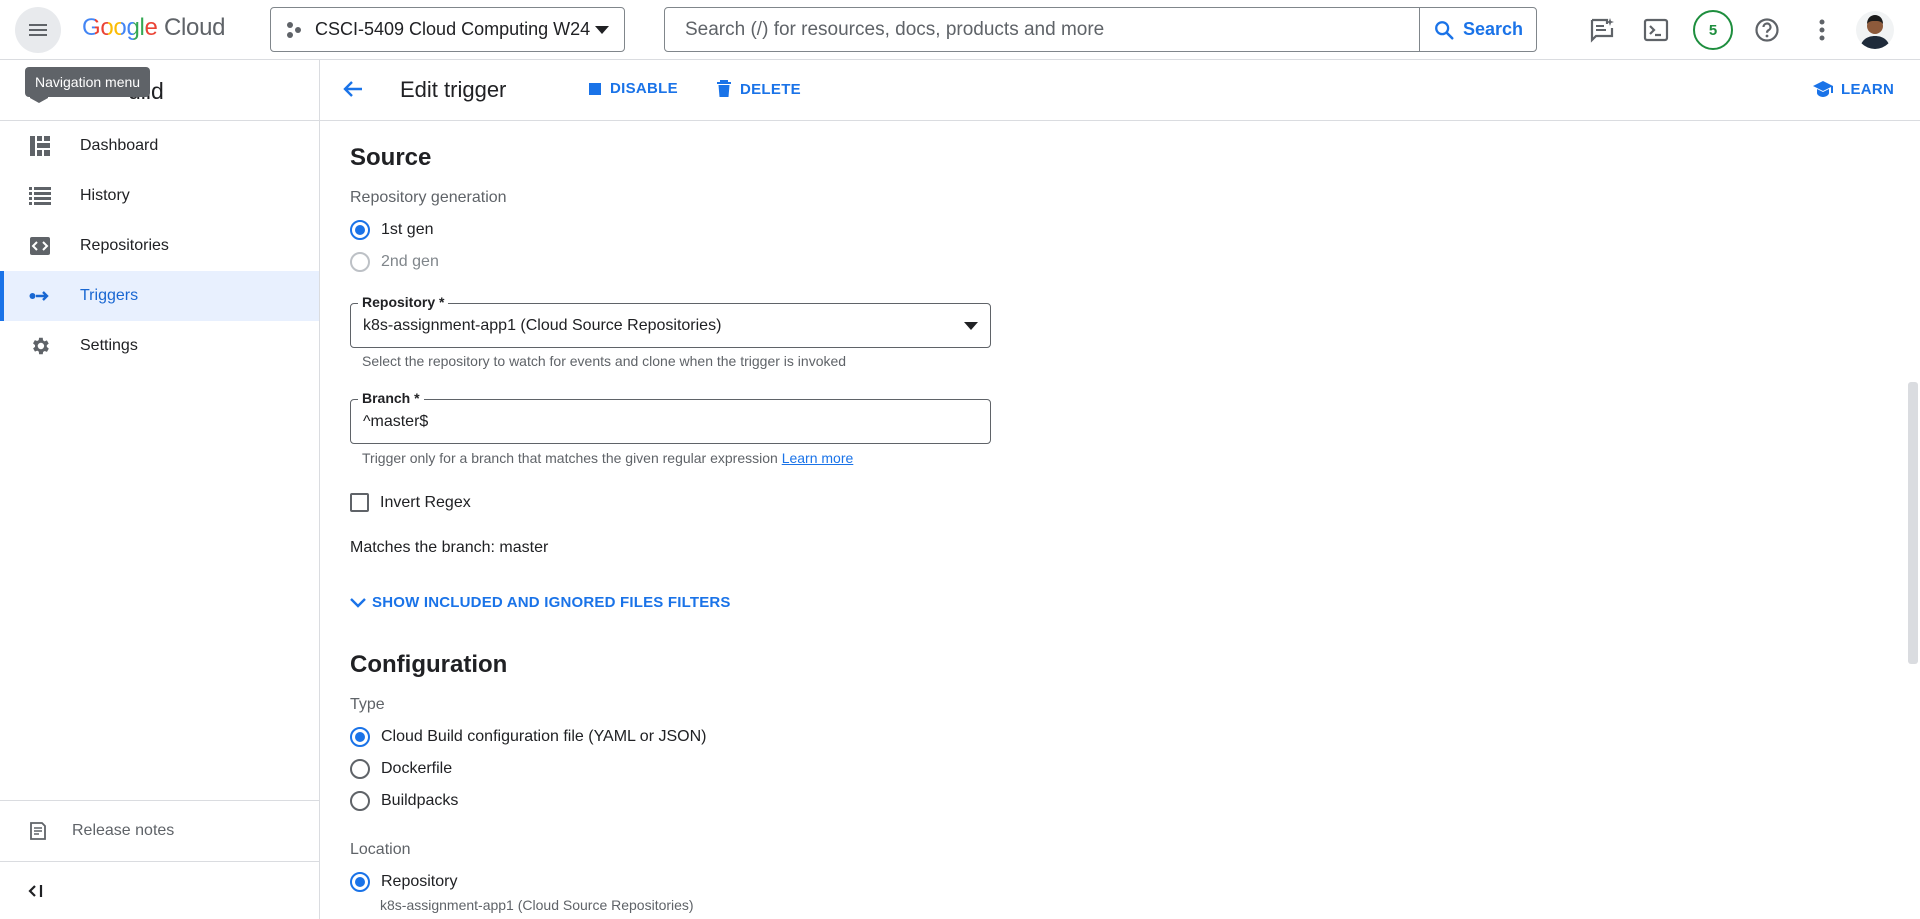 Image resolution: width=1920 pixels, height=919 pixels. I want to click on sidebar-item-label: History, so click(105, 195).